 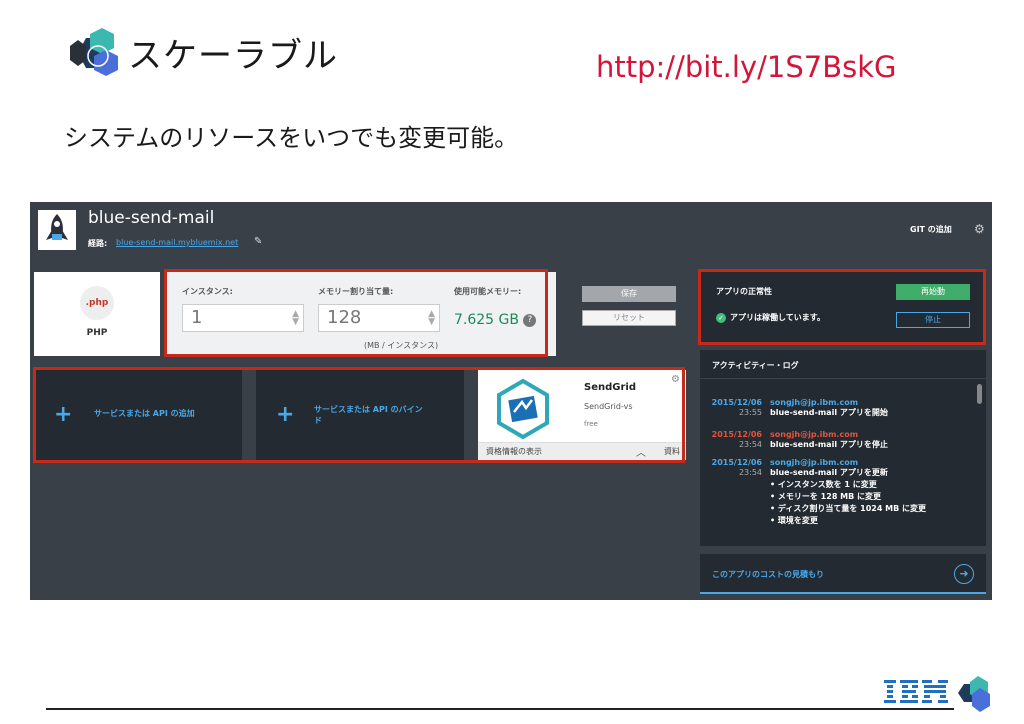 I want to click on cost-estimate-bar: このアプリのコストの見積もり ➜, so click(x=843, y=574).